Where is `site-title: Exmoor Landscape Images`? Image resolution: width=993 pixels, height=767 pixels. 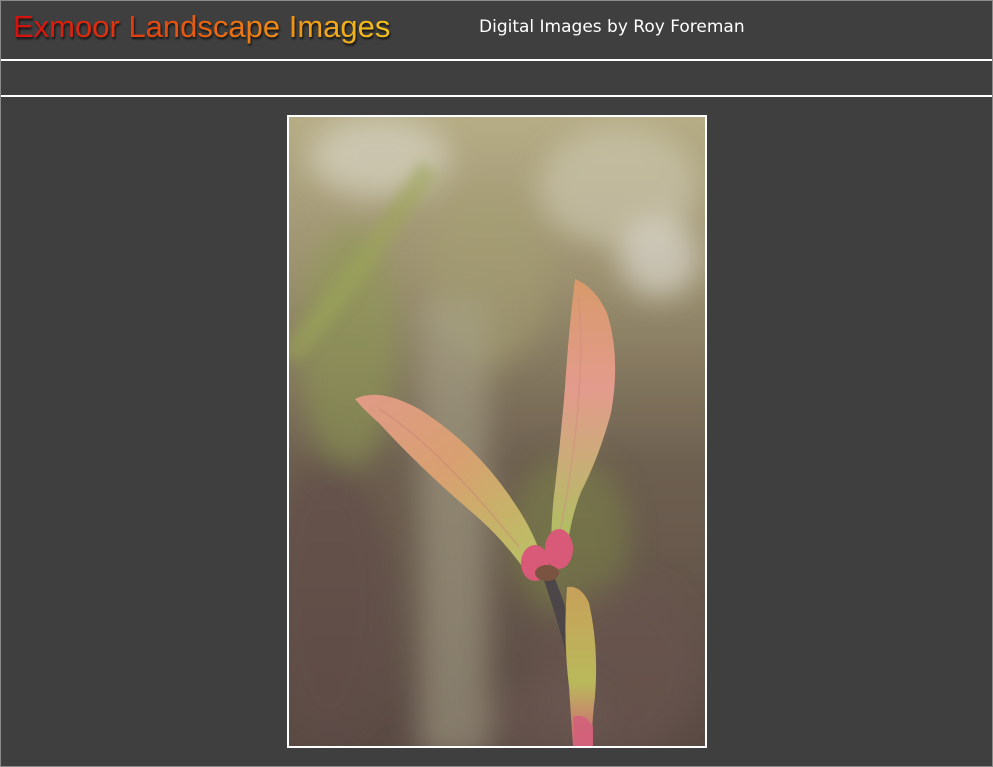
site-title: Exmoor Landscape Images is located at coordinates (201, 27).